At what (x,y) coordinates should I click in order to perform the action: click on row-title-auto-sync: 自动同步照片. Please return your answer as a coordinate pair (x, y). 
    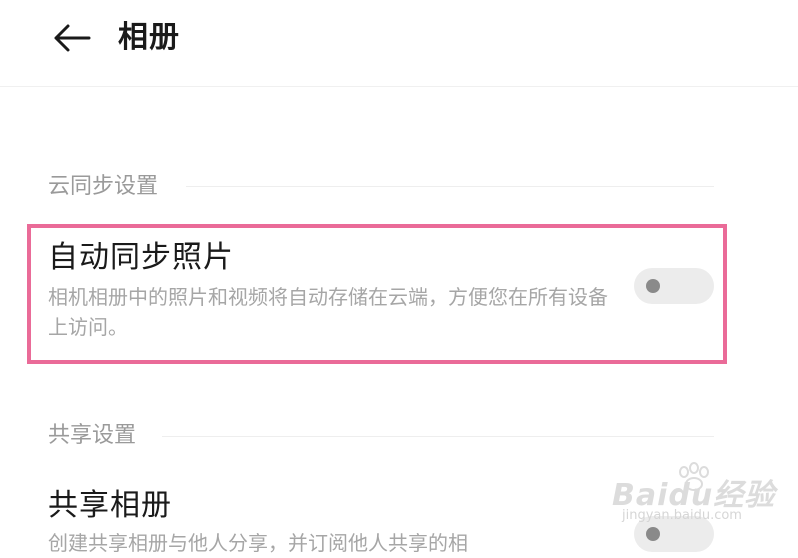
    Looking at the image, I should click on (141, 257).